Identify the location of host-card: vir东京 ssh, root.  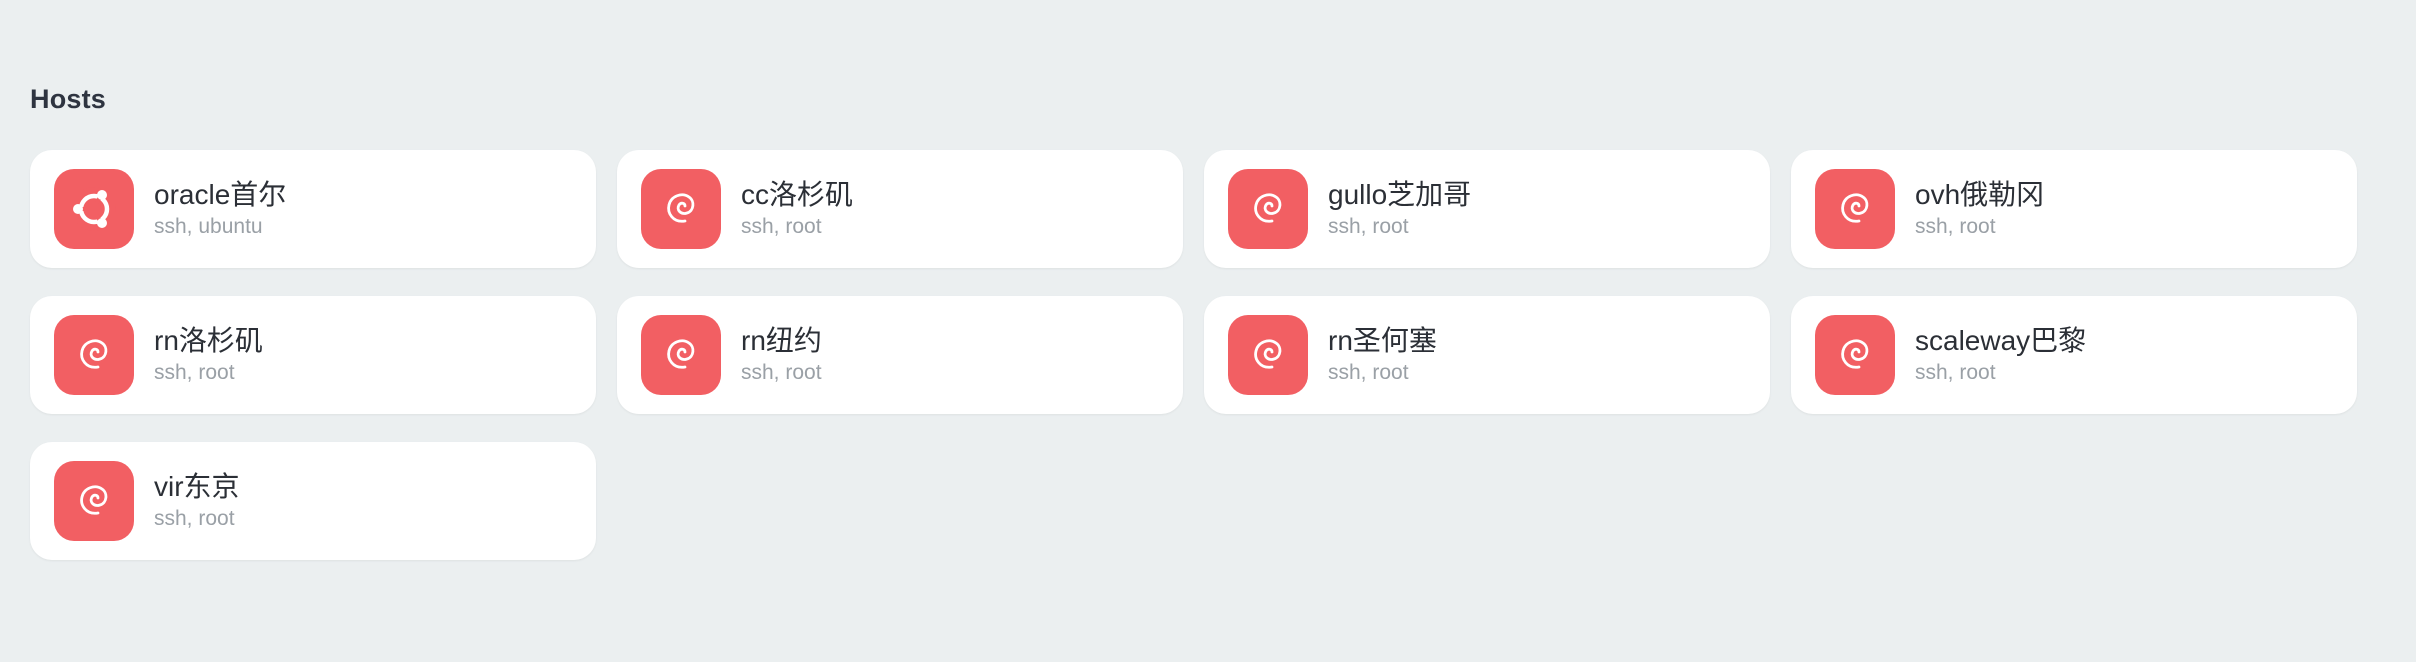
(313, 501).